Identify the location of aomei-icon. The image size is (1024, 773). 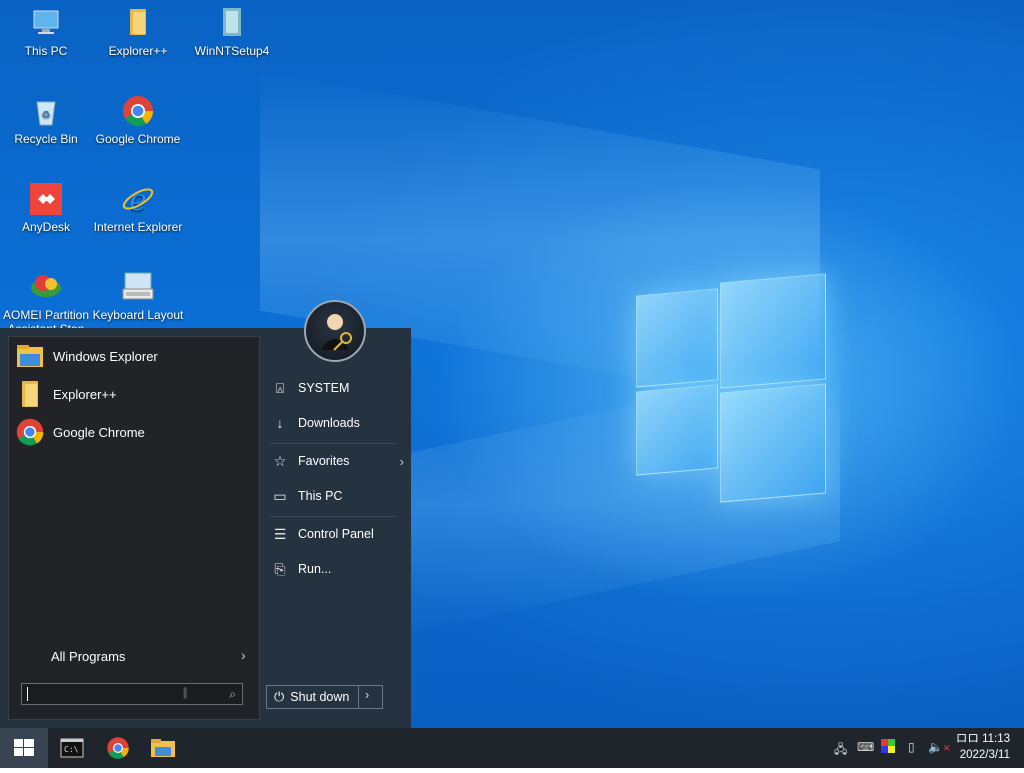
(46, 287).